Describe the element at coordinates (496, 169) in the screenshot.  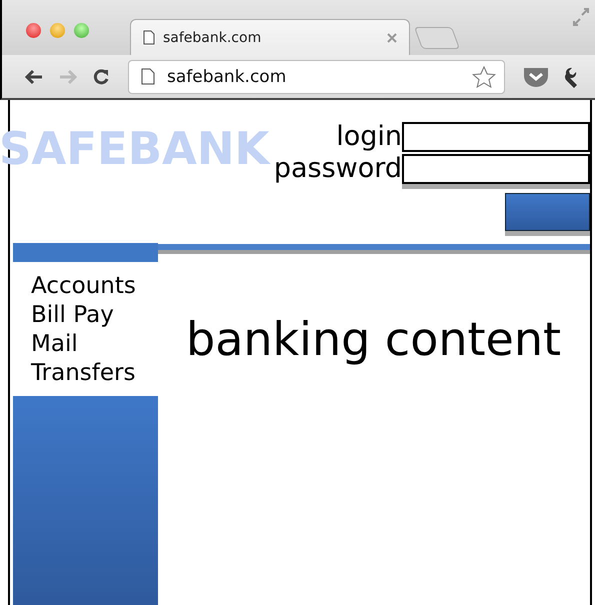
I see `password-field` at that location.